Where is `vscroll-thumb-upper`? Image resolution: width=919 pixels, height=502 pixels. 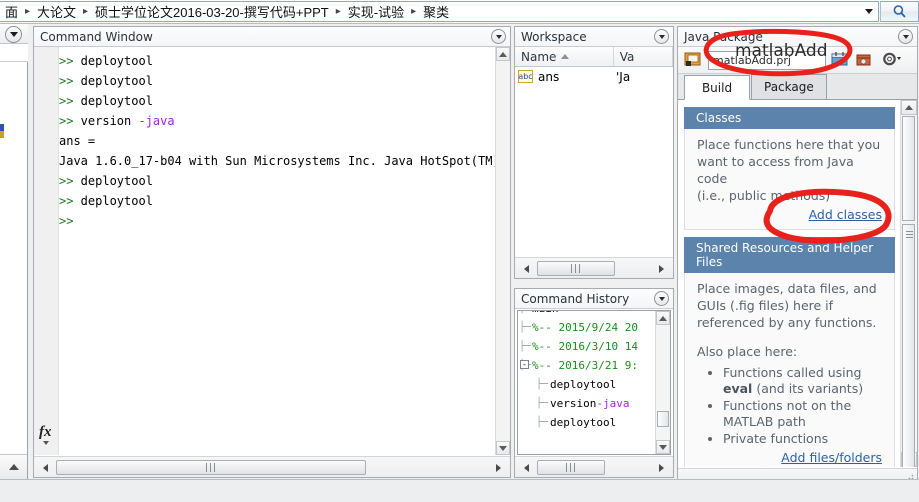 vscroll-thumb-upper is located at coordinates (908, 168).